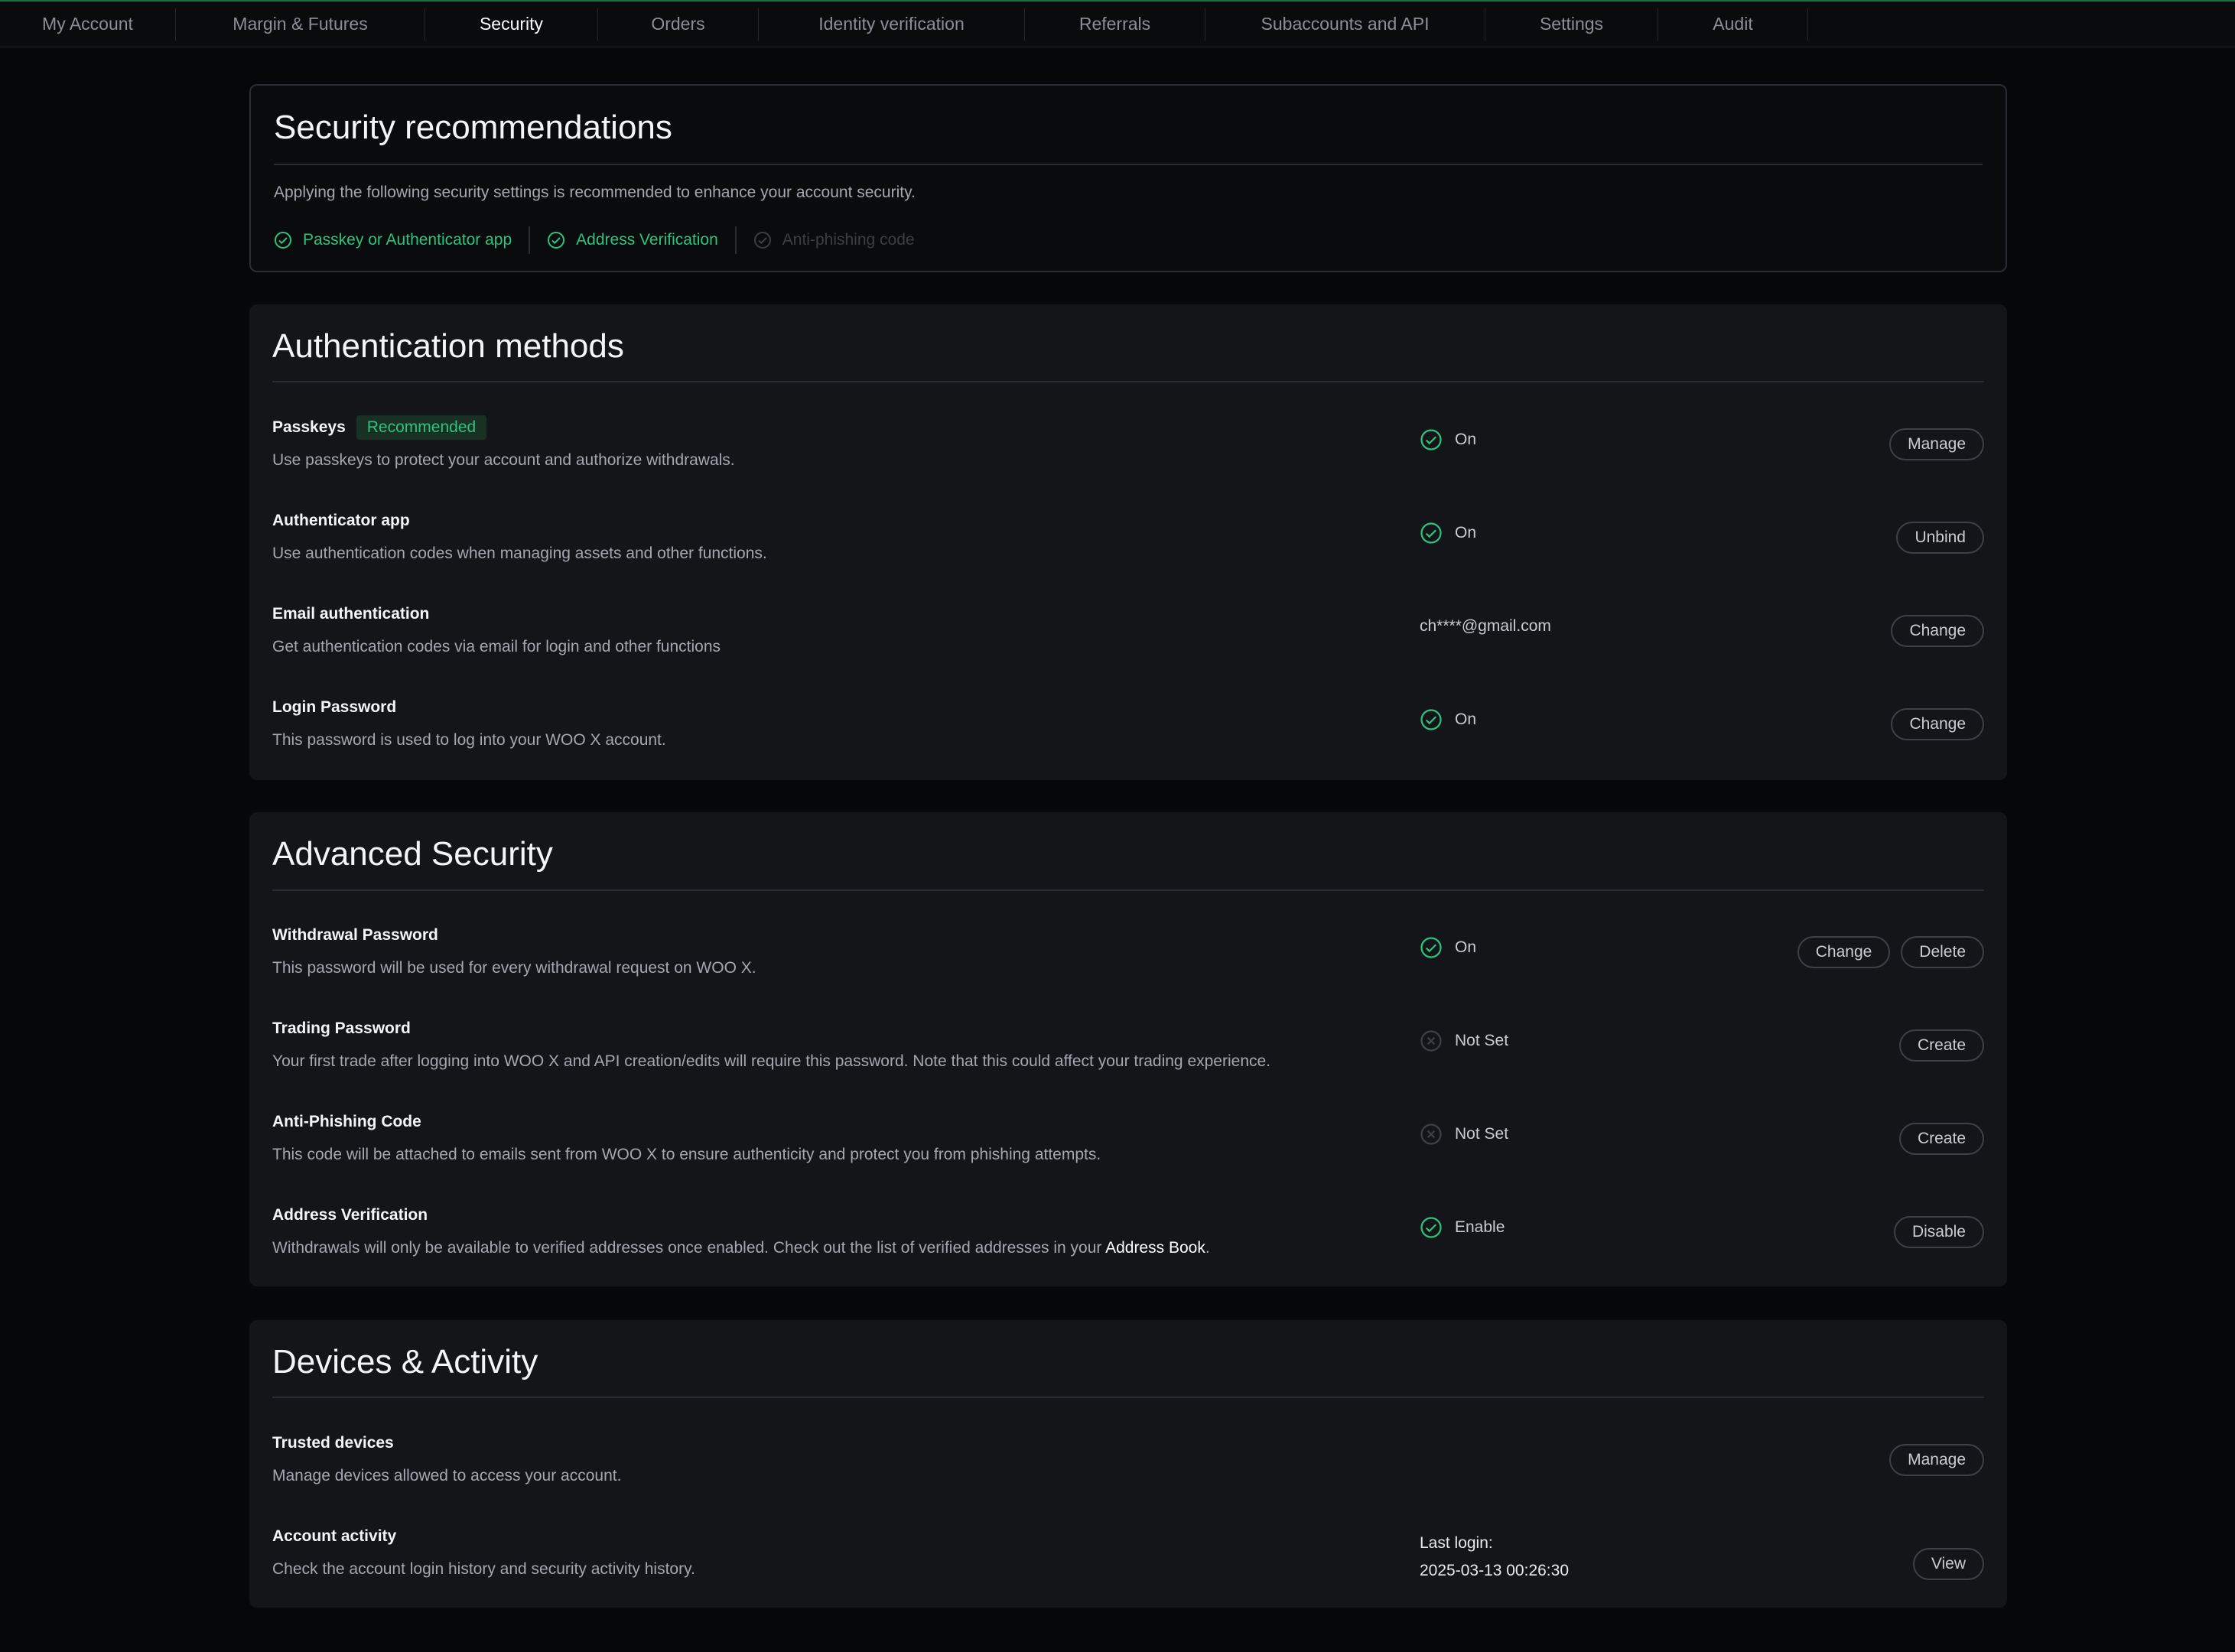  Describe the element at coordinates (1733, 25) in the screenshot. I see `tab-audit: Audit` at that location.